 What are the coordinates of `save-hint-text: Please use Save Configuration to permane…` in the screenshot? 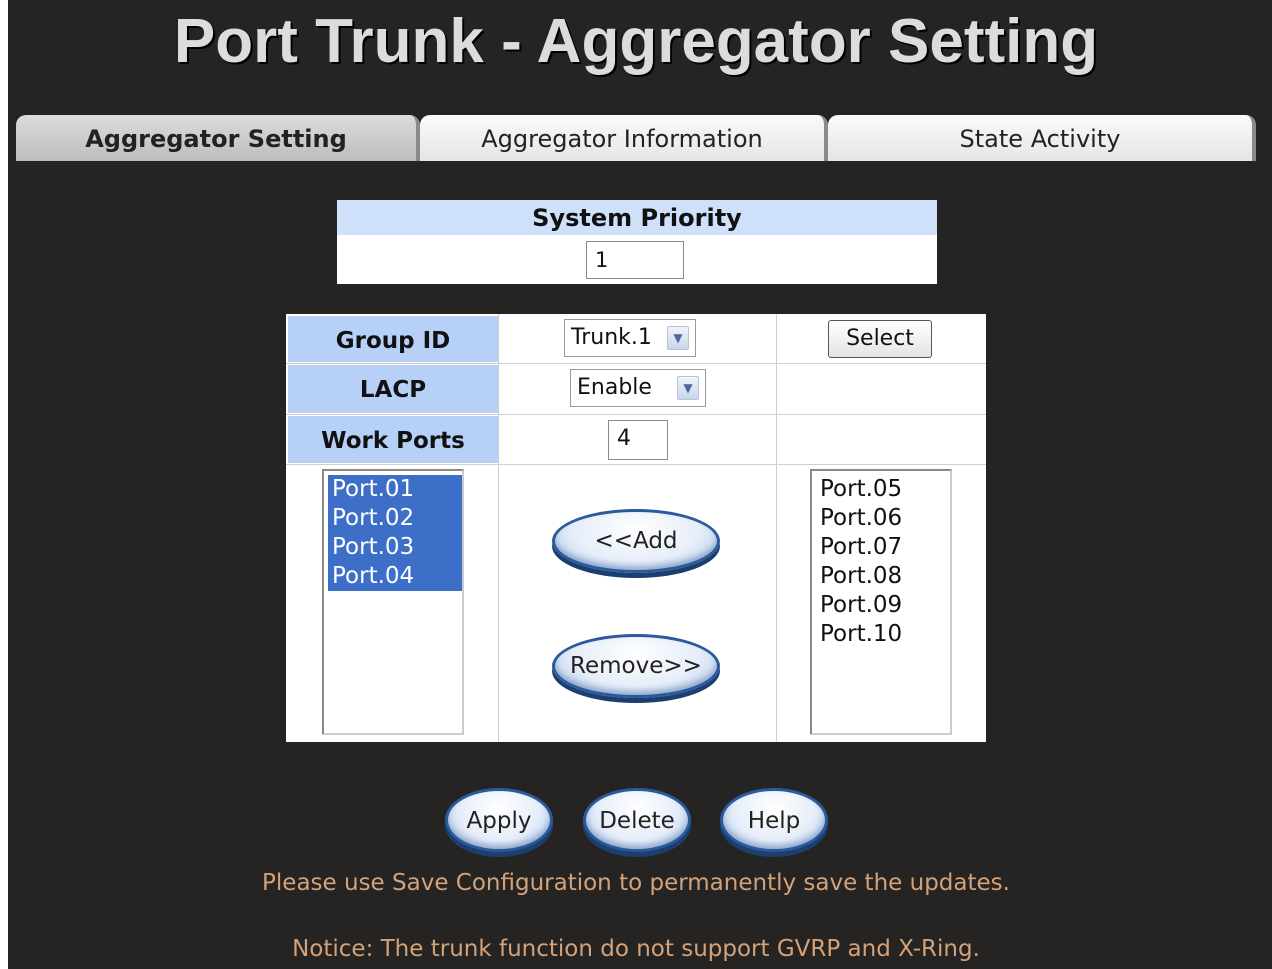 It's located at (636, 883).